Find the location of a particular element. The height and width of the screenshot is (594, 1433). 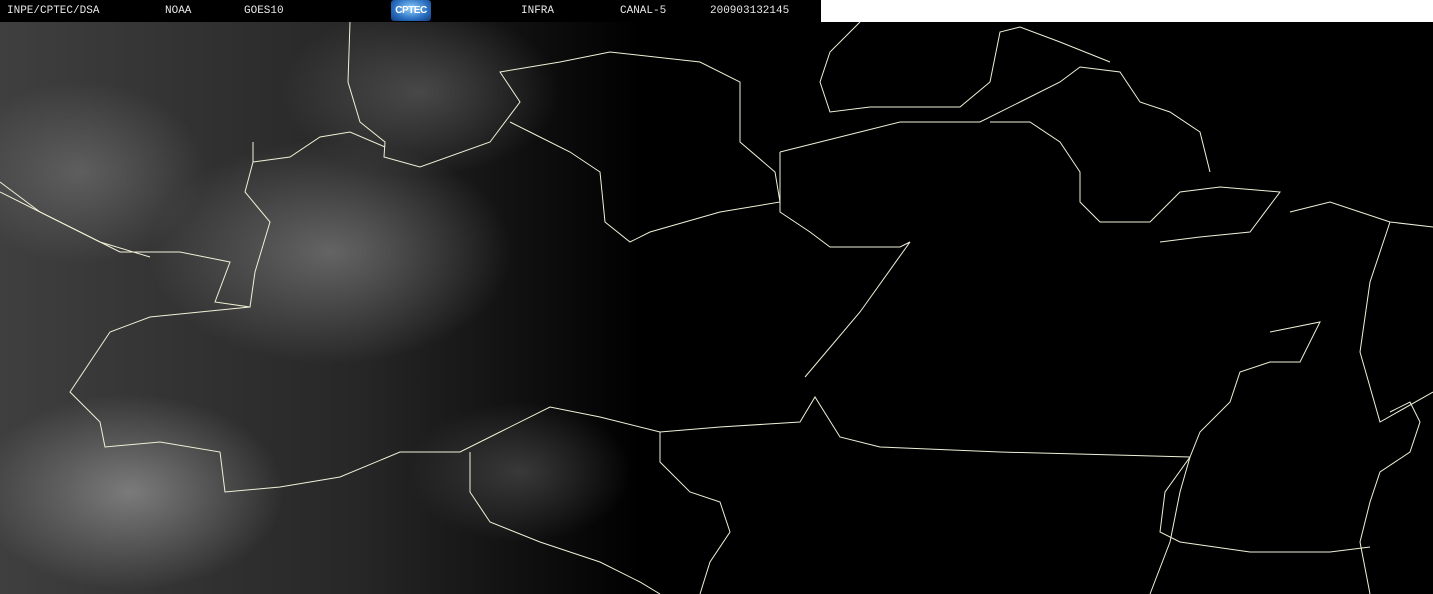

satellite-label: GOES10 is located at coordinates (264, 11).